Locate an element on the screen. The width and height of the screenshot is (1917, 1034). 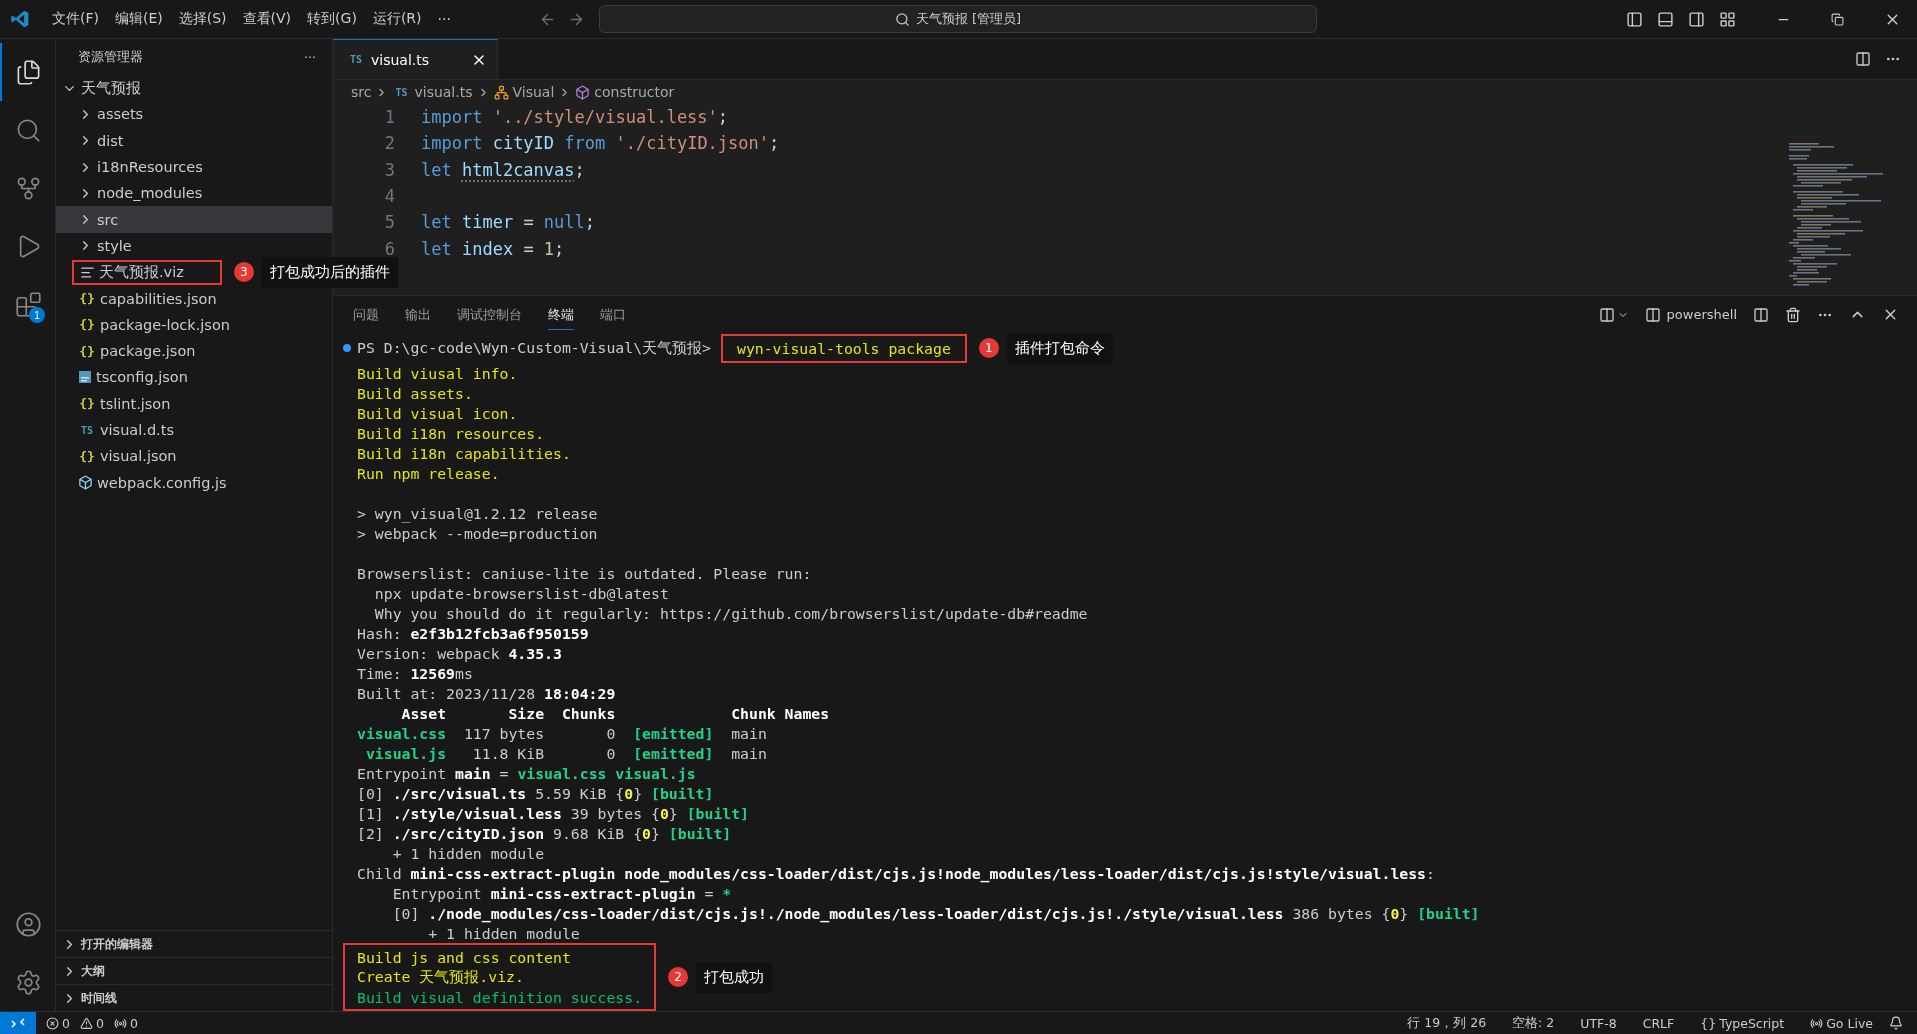
error-icon is located at coordinates (52, 1023).